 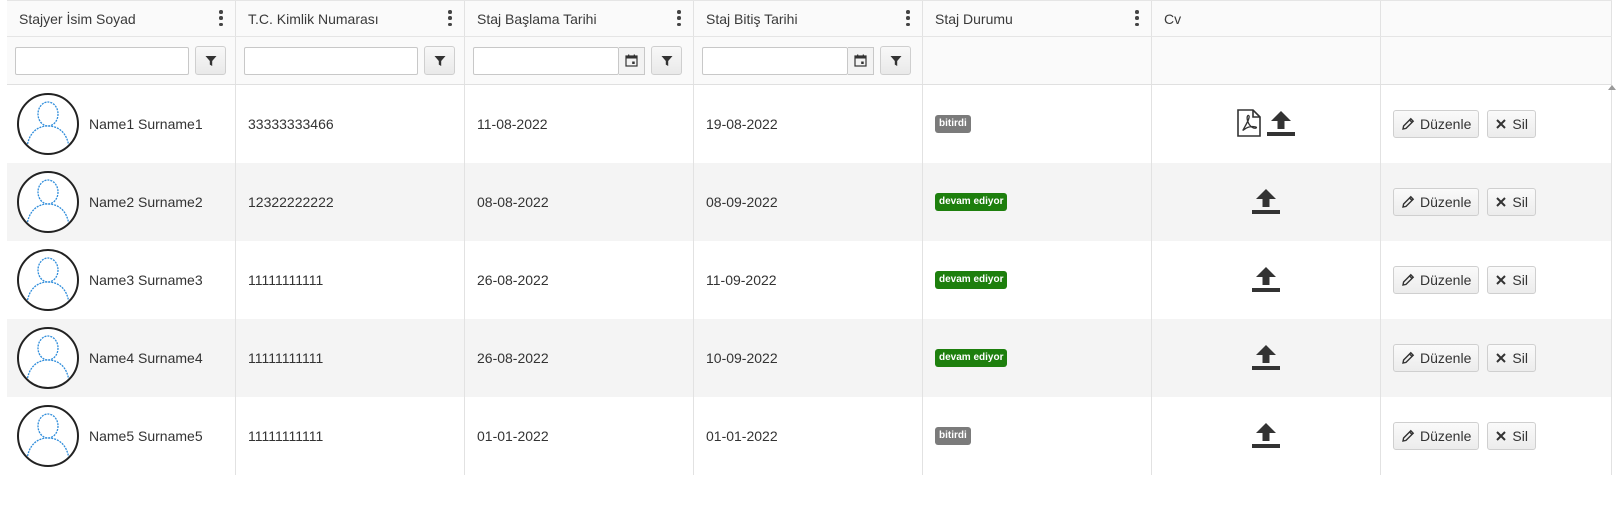 I want to click on column-header-name: Stajyer İsim Soyad, so click(x=121, y=18).